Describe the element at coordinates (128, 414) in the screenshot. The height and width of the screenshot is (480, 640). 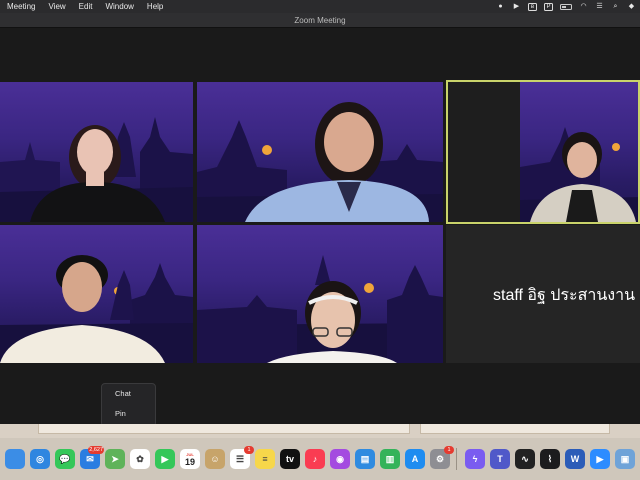
I see `pin-menu-item: Pin` at that location.